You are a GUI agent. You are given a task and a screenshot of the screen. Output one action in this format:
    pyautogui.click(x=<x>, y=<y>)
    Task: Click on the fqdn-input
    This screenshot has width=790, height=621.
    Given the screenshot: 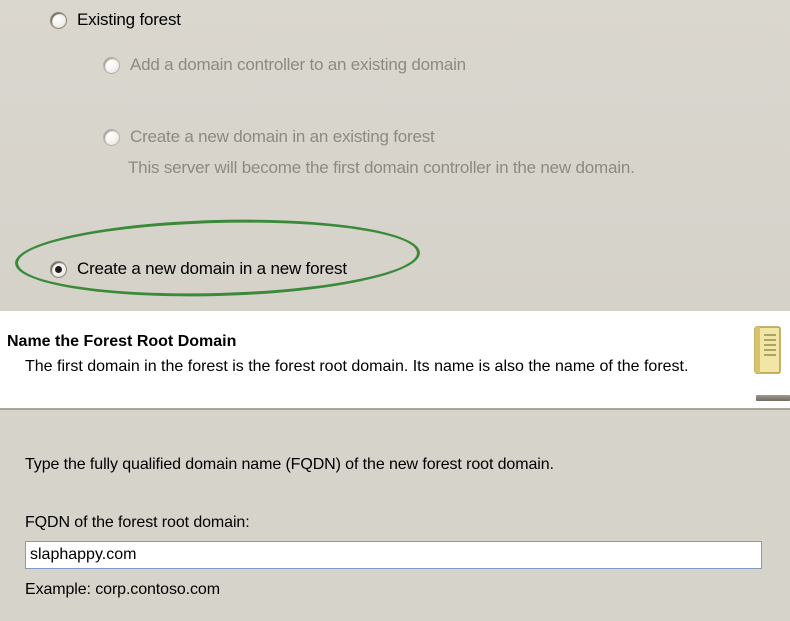 What is the action you would take?
    pyautogui.click(x=393, y=555)
    